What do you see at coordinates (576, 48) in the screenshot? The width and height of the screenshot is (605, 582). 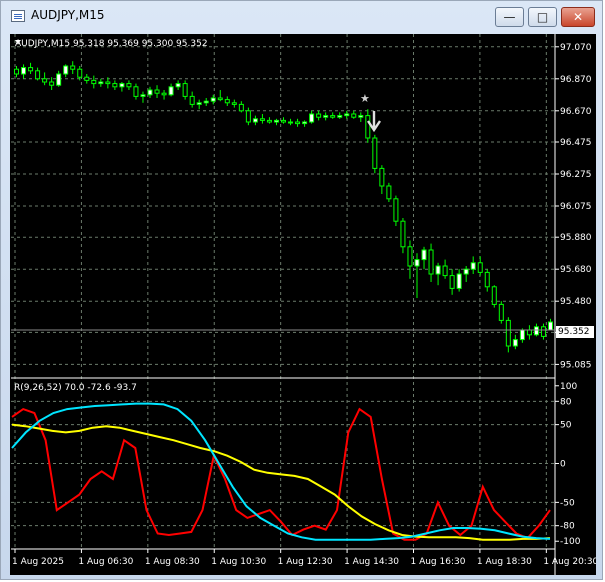 I see `y-tick-label: 97.070` at bounding box center [576, 48].